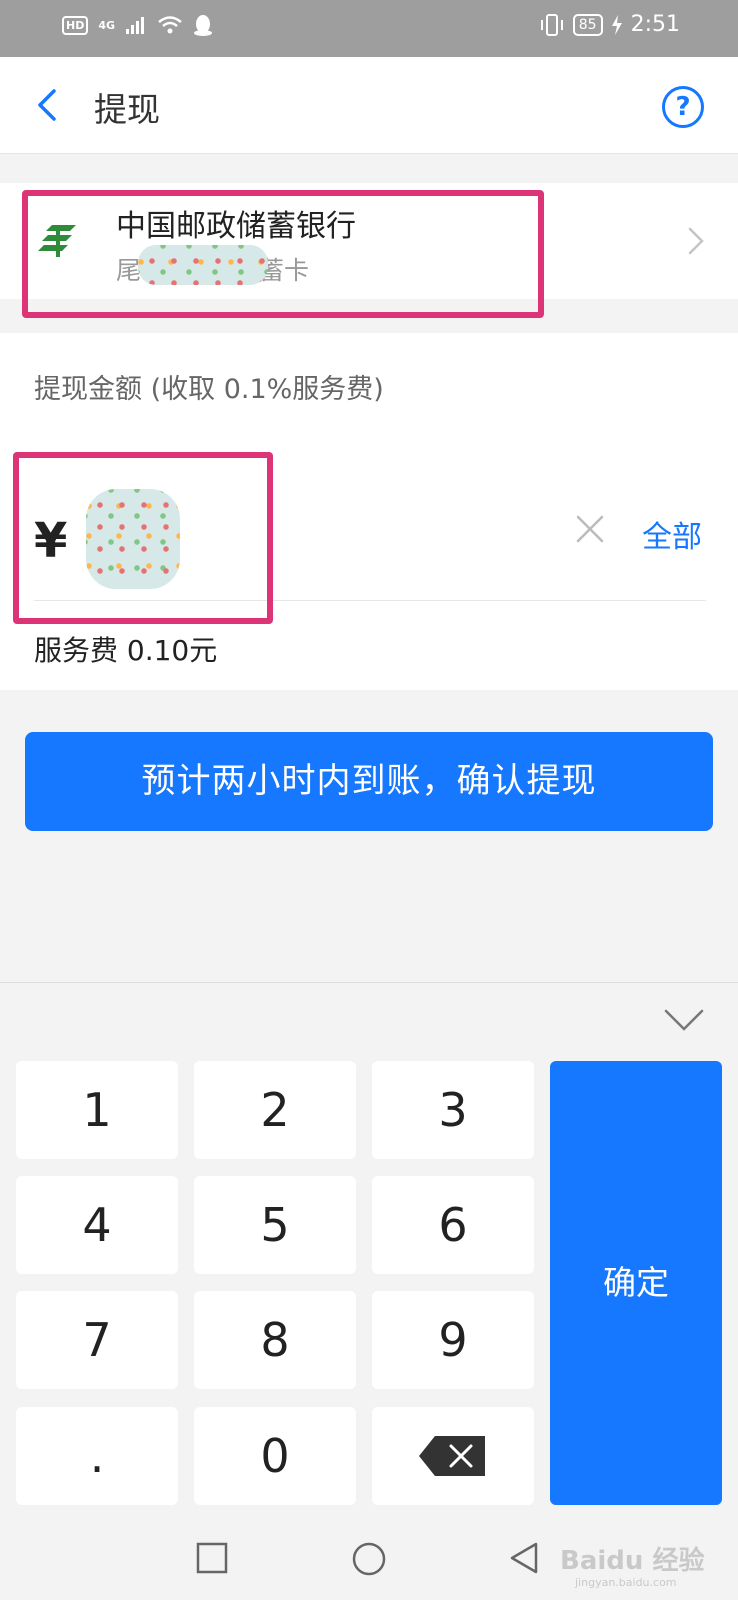 The height and width of the screenshot is (1600, 738). I want to click on key-6: 6, so click(453, 1225).